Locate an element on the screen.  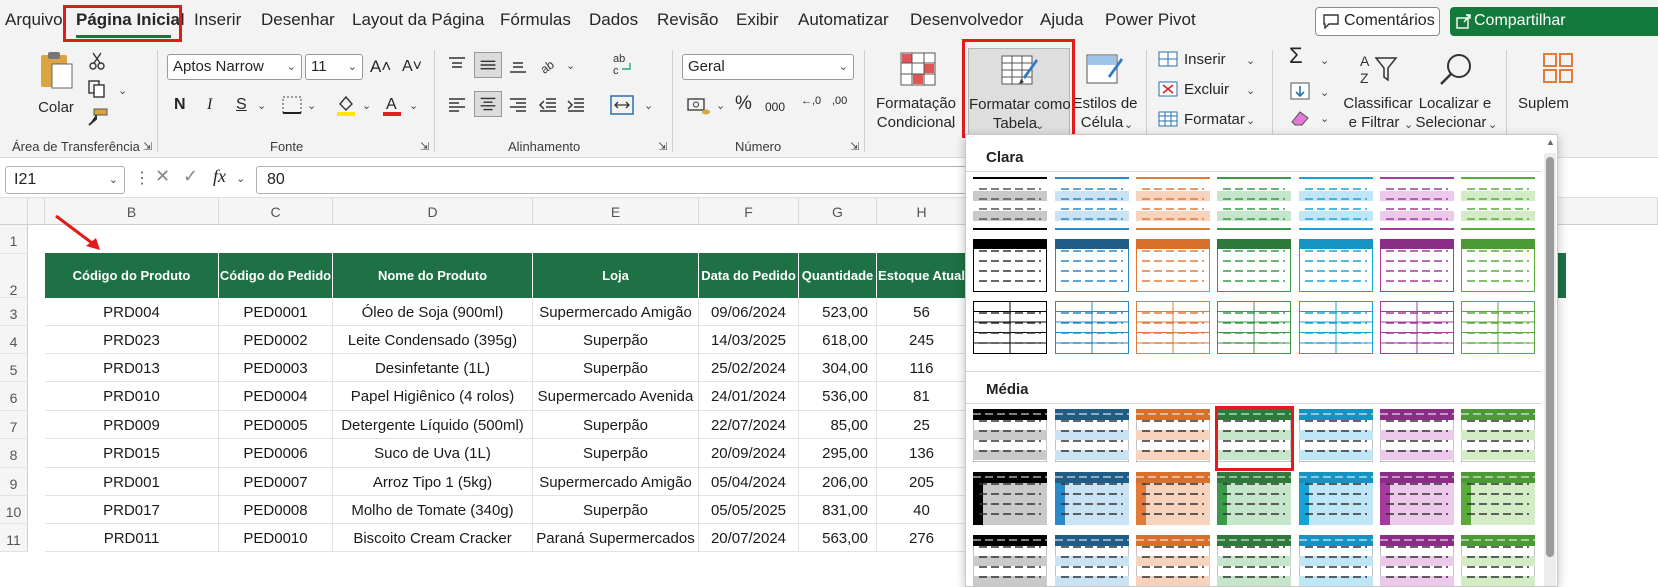
table-cell: 136 is located at coordinates (922, 453).